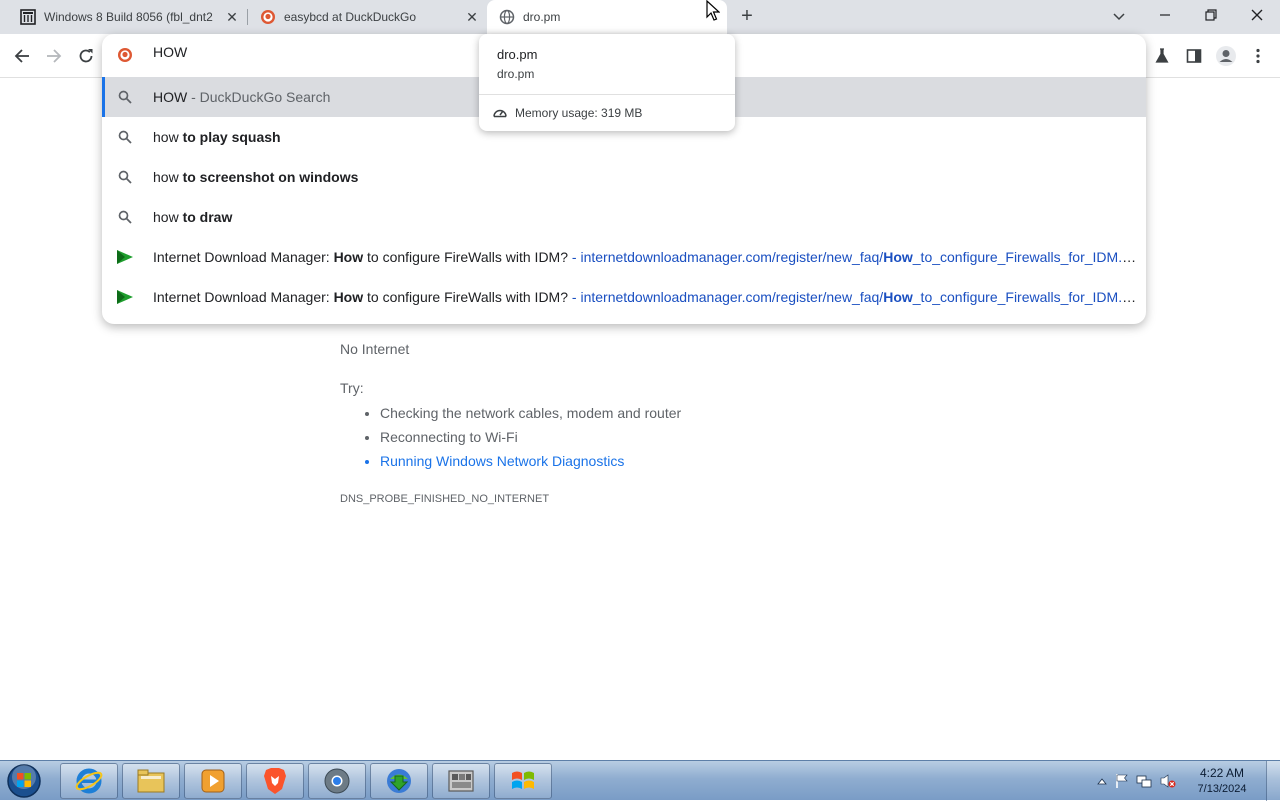 The width and height of the screenshot is (1280, 801). I want to click on flag-icon, so click(1122, 781).